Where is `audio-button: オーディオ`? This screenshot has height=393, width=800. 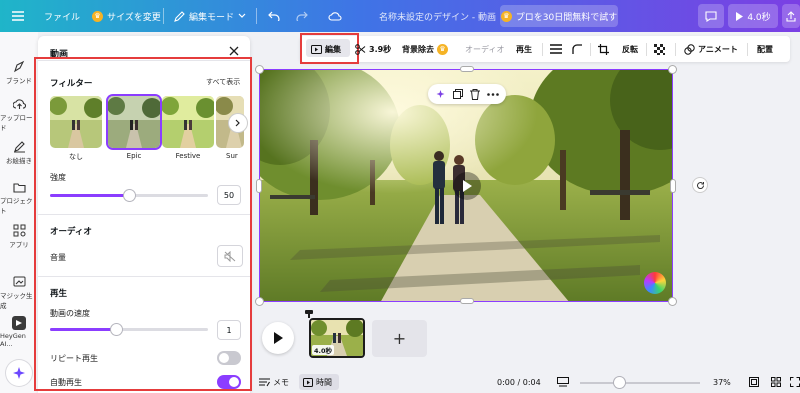 audio-button: オーディオ is located at coordinates (484, 49).